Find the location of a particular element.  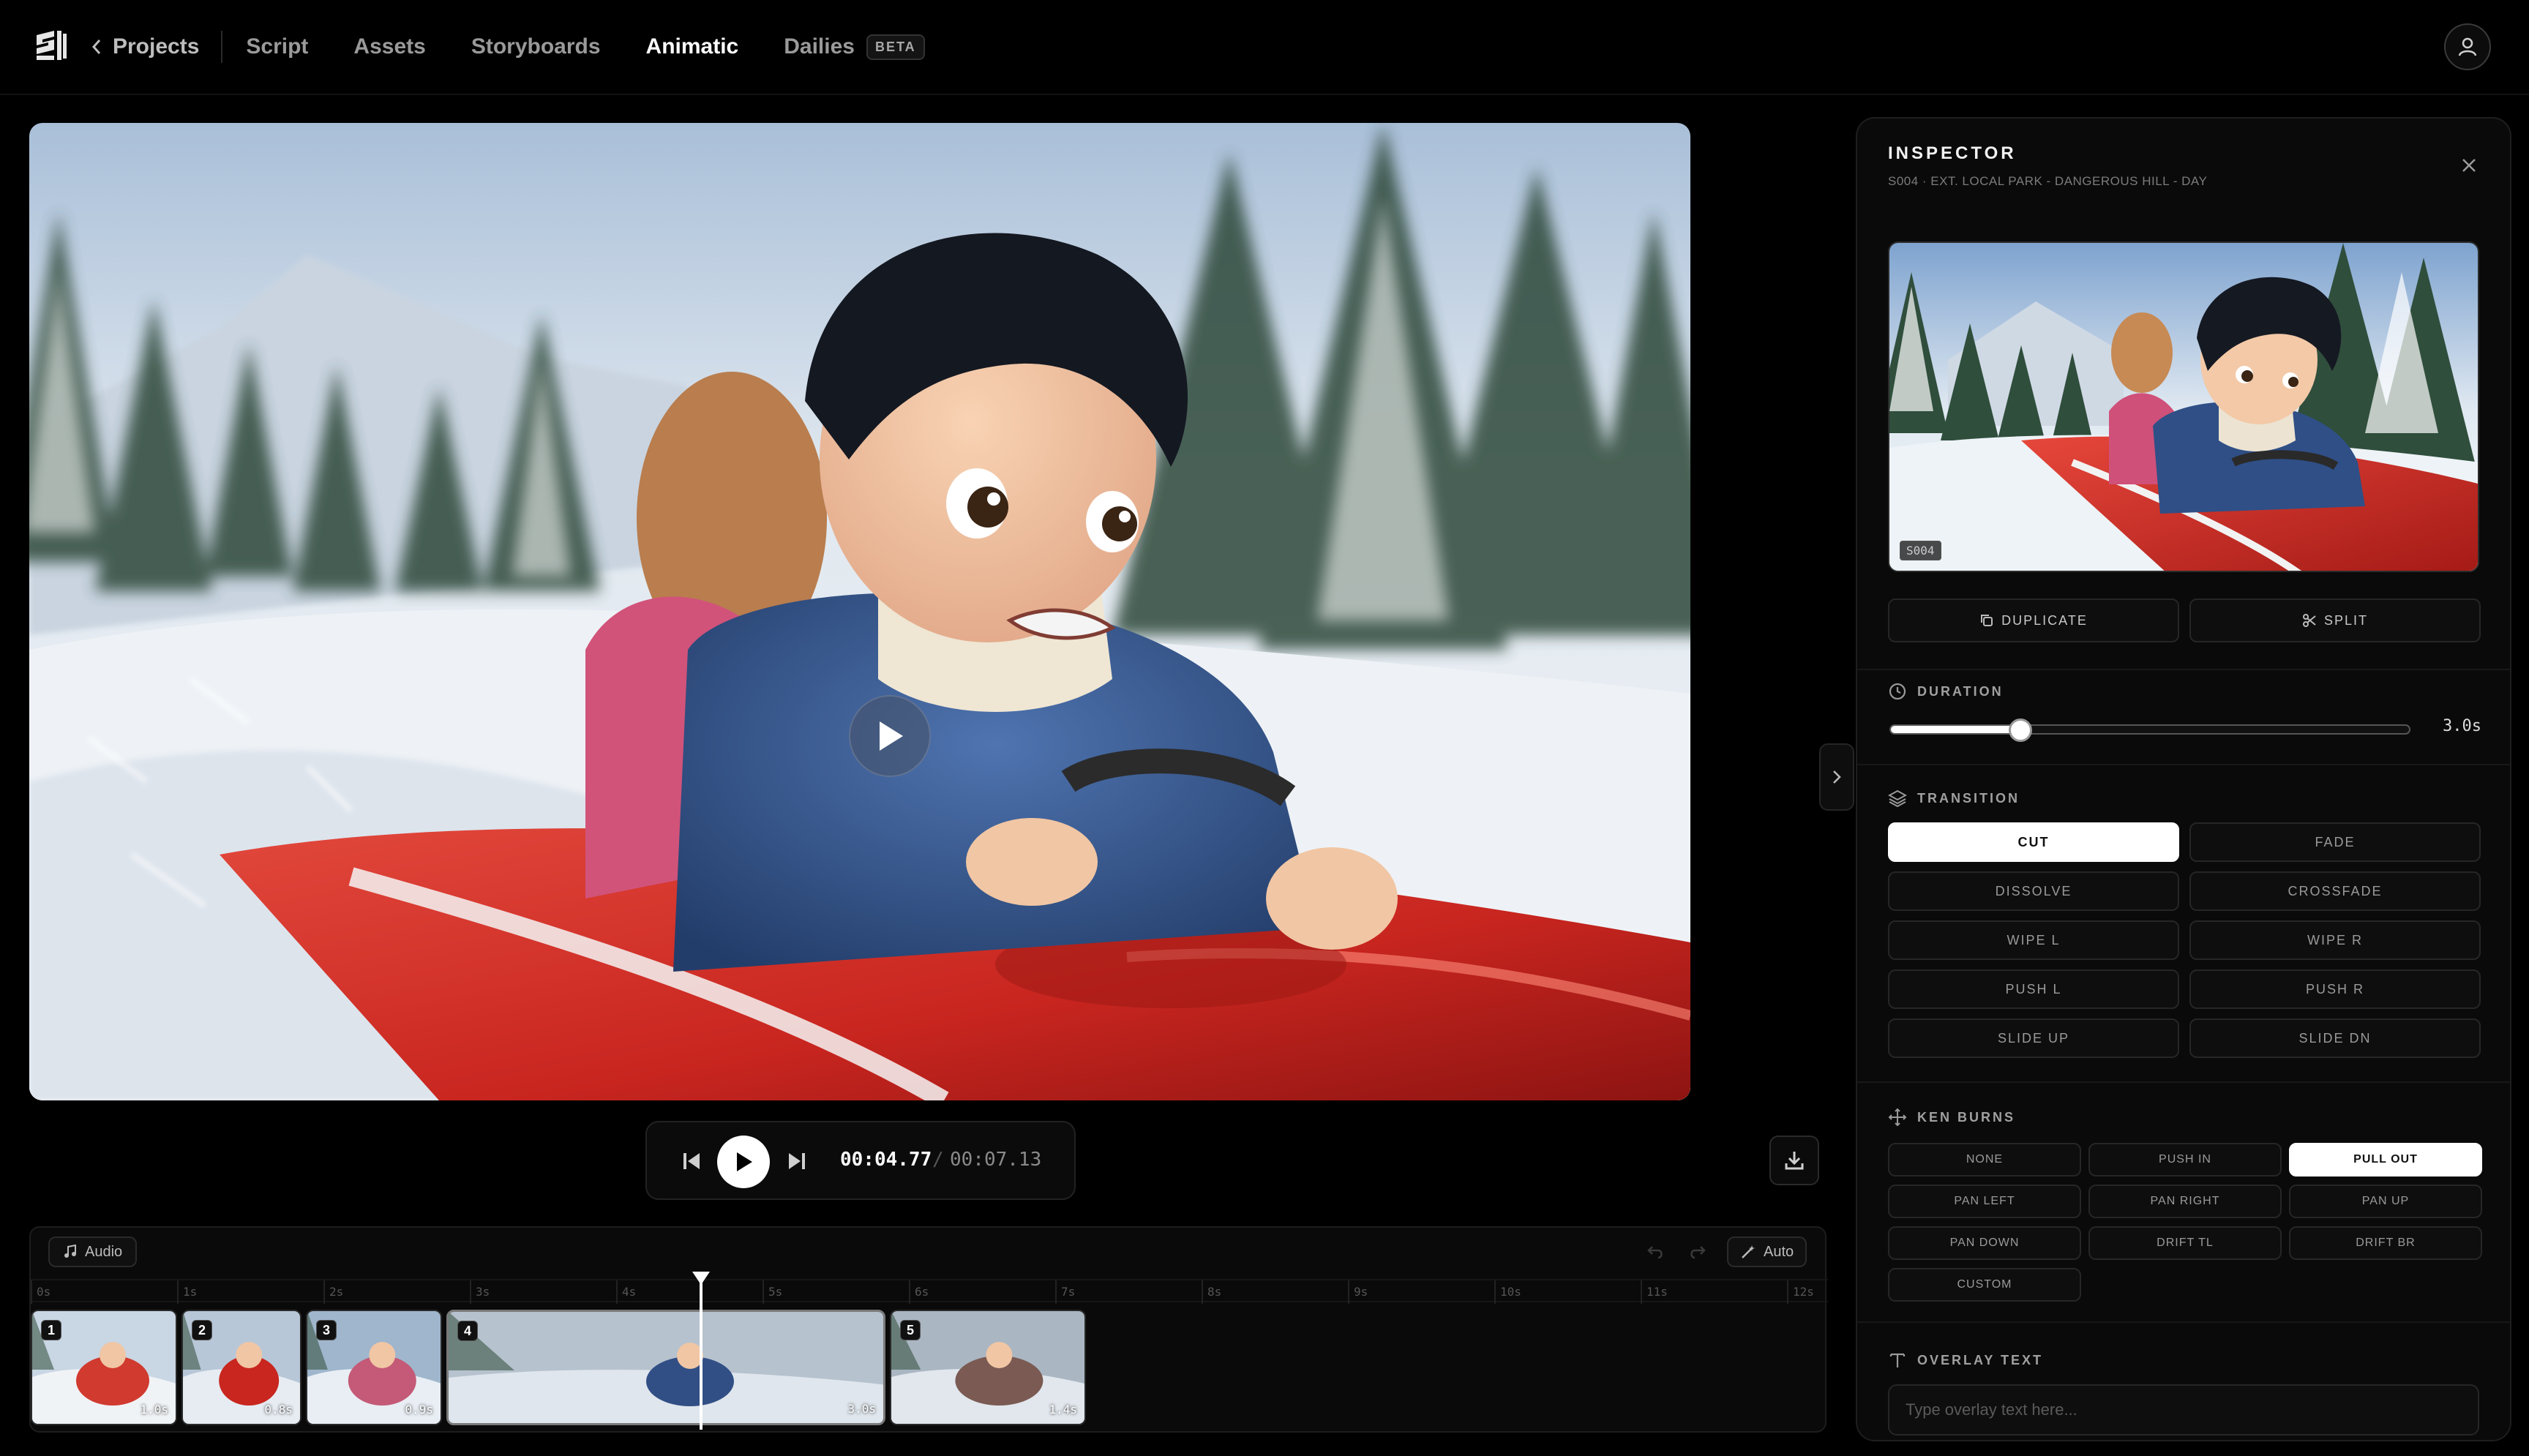

app-logo-icon is located at coordinates (50, 46).